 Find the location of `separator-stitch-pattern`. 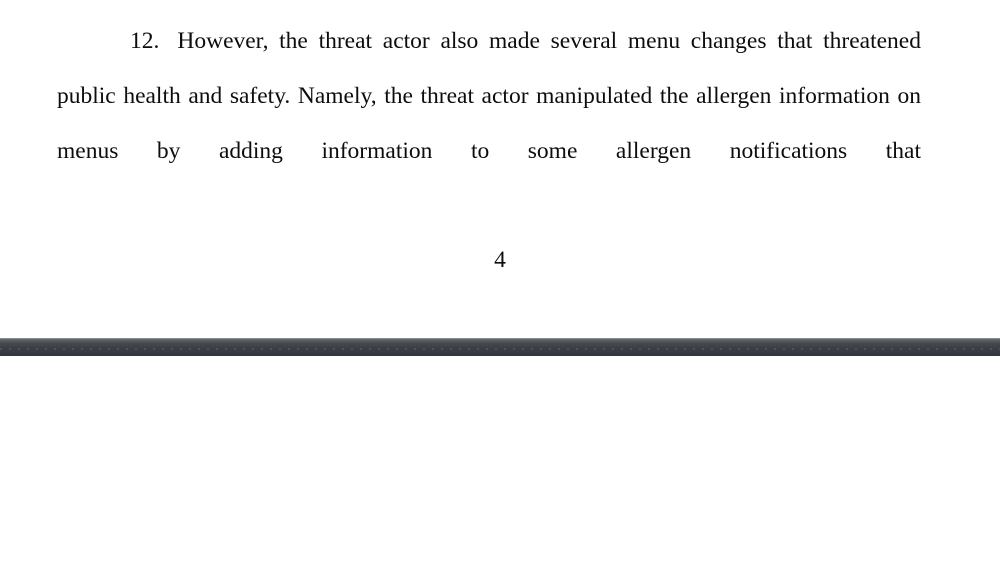

separator-stitch-pattern is located at coordinates (500, 349).